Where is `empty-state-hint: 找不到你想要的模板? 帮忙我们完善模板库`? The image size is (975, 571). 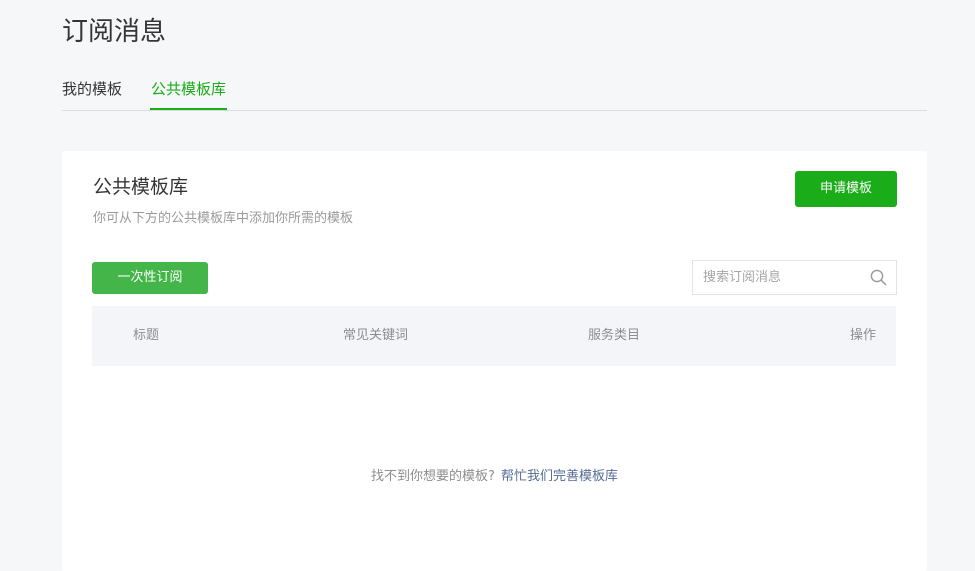
empty-state-hint: 找不到你想要的模板? 帮忙我们完善模板库 is located at coordinates (494, 477).